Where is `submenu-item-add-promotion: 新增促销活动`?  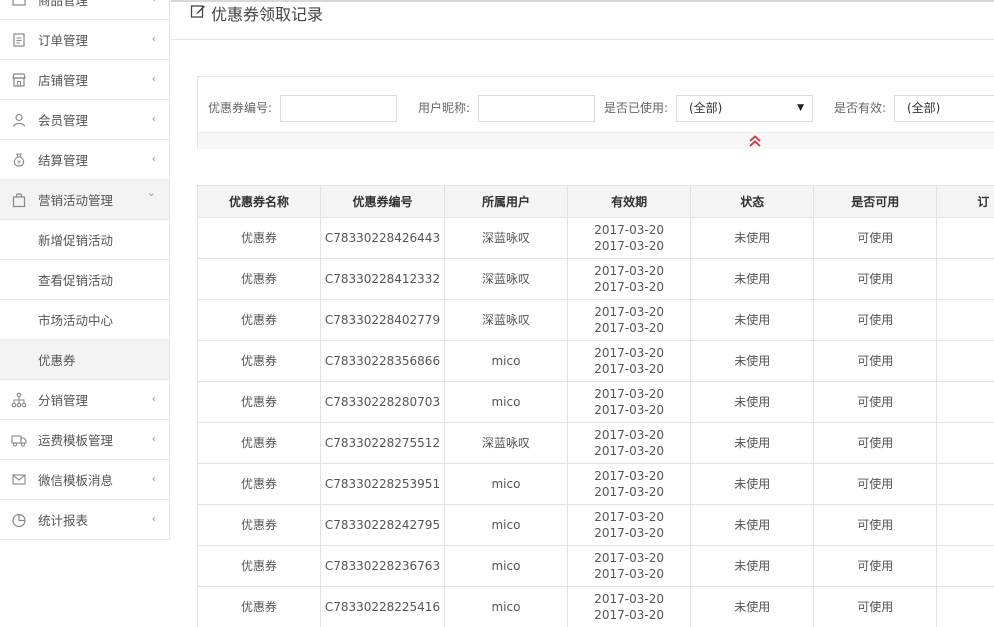 submenu-item-add-promotion: 新增促销活动 is located at coordinates (84, 240).